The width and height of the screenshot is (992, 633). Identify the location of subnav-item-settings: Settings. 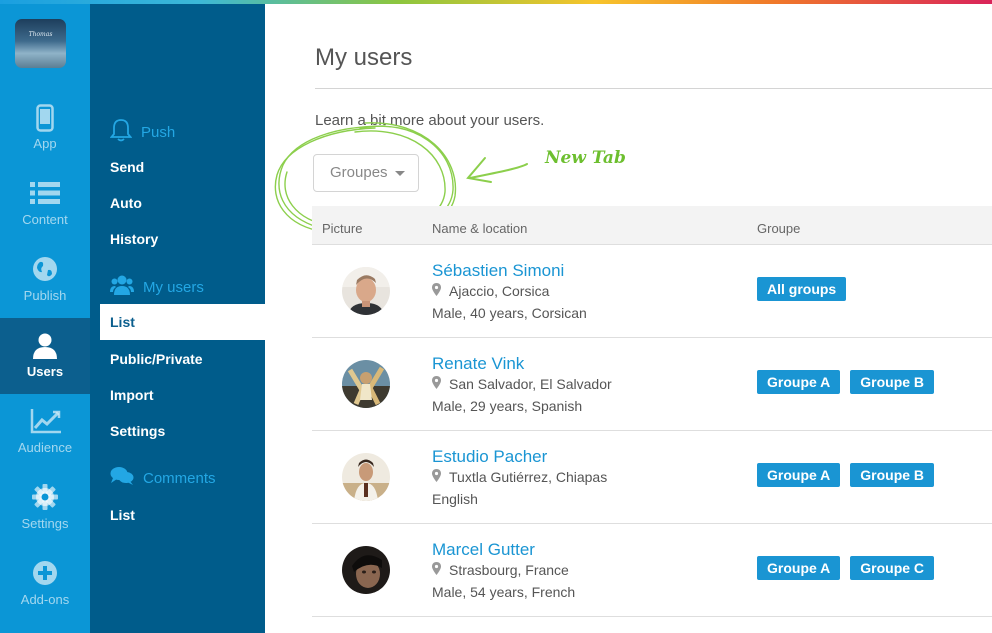
(137, 431).